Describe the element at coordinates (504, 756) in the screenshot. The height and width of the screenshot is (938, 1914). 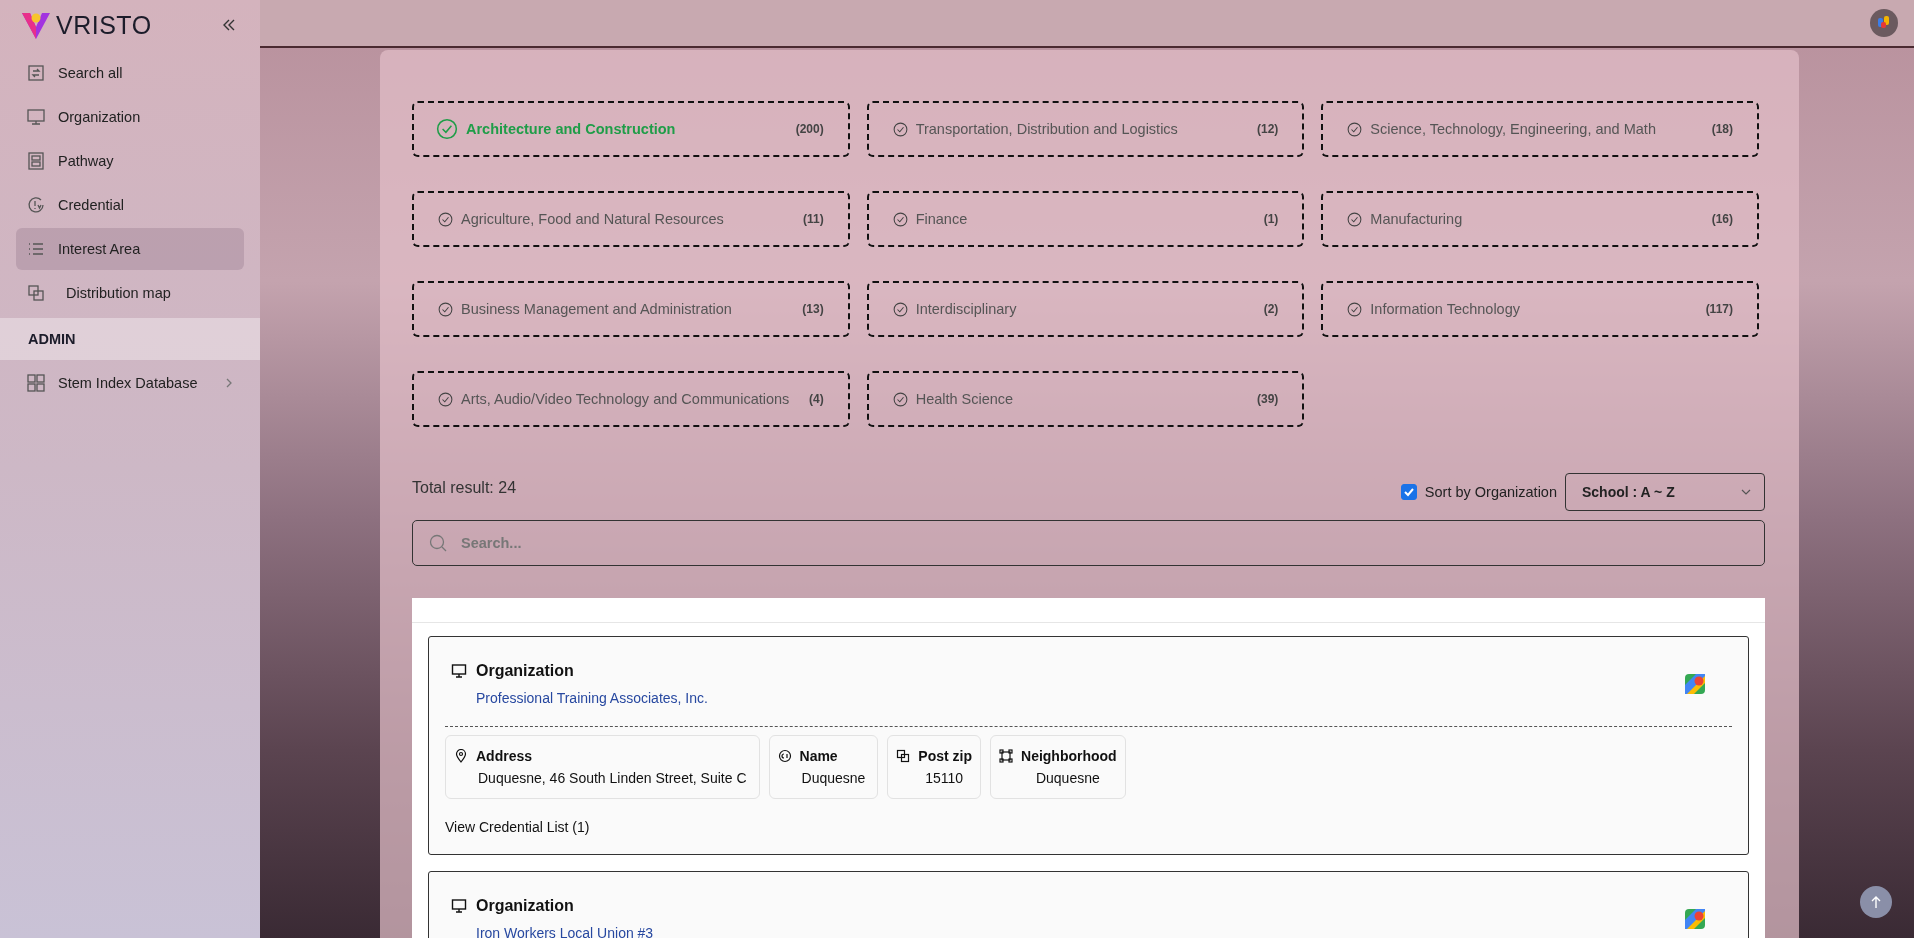
I see `field-label: Address` at that location.